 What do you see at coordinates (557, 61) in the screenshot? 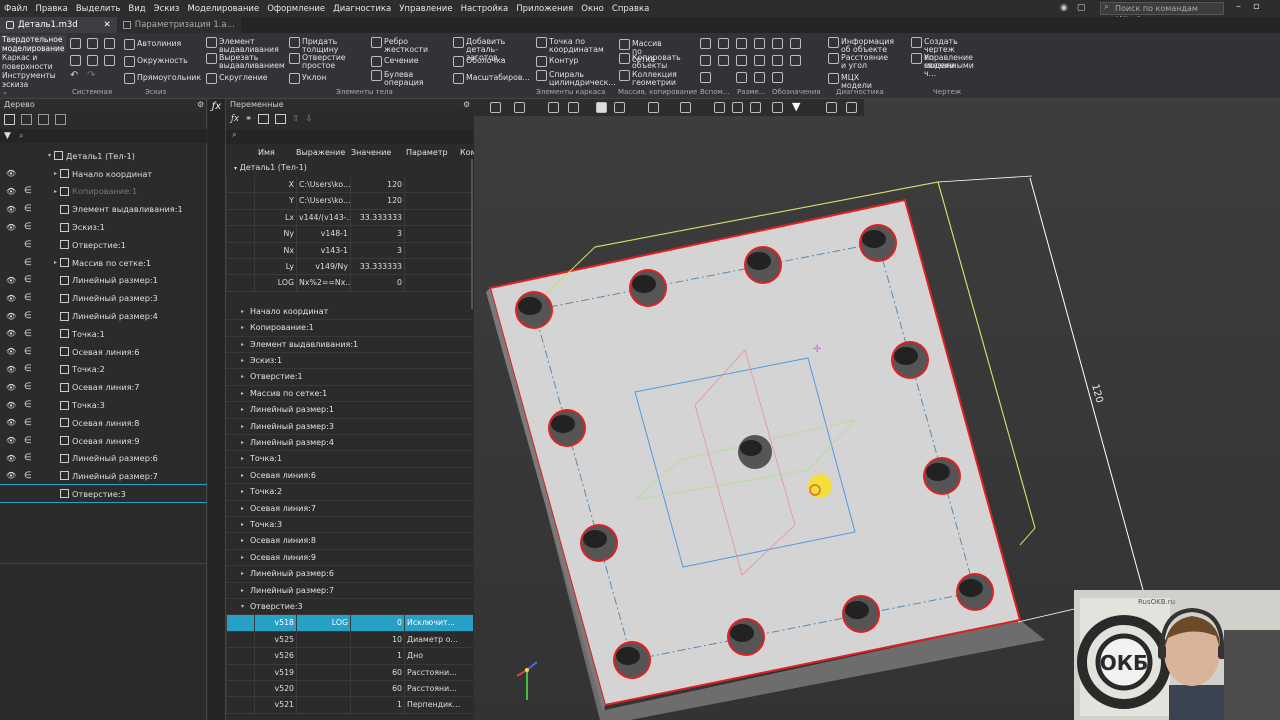
I see `ribbon-tool-button: Контур` at bounding box center [557, 61].